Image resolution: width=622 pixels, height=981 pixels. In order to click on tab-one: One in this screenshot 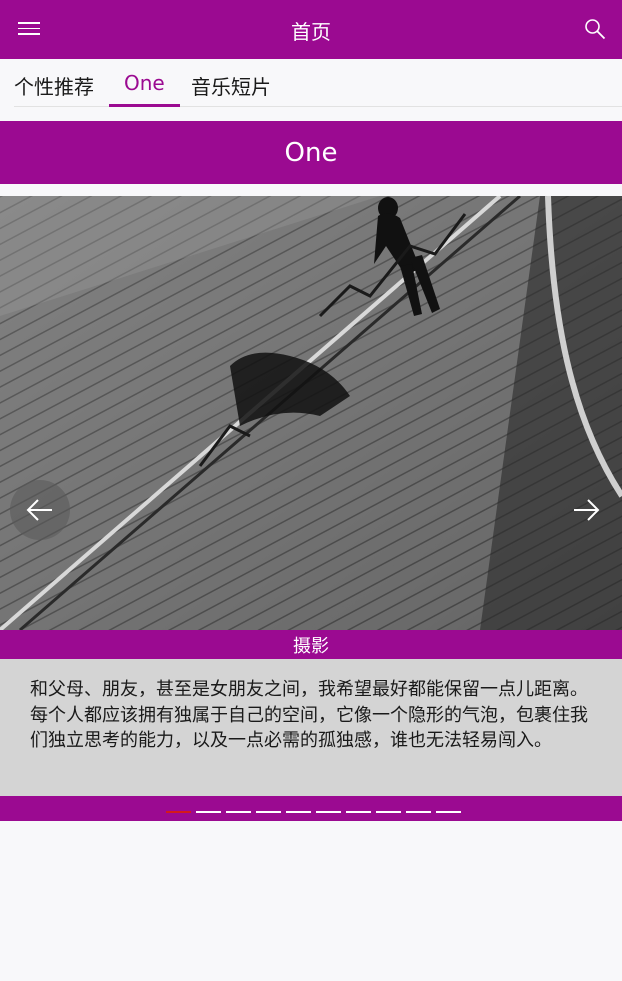, I will do `click(144, 89)`.